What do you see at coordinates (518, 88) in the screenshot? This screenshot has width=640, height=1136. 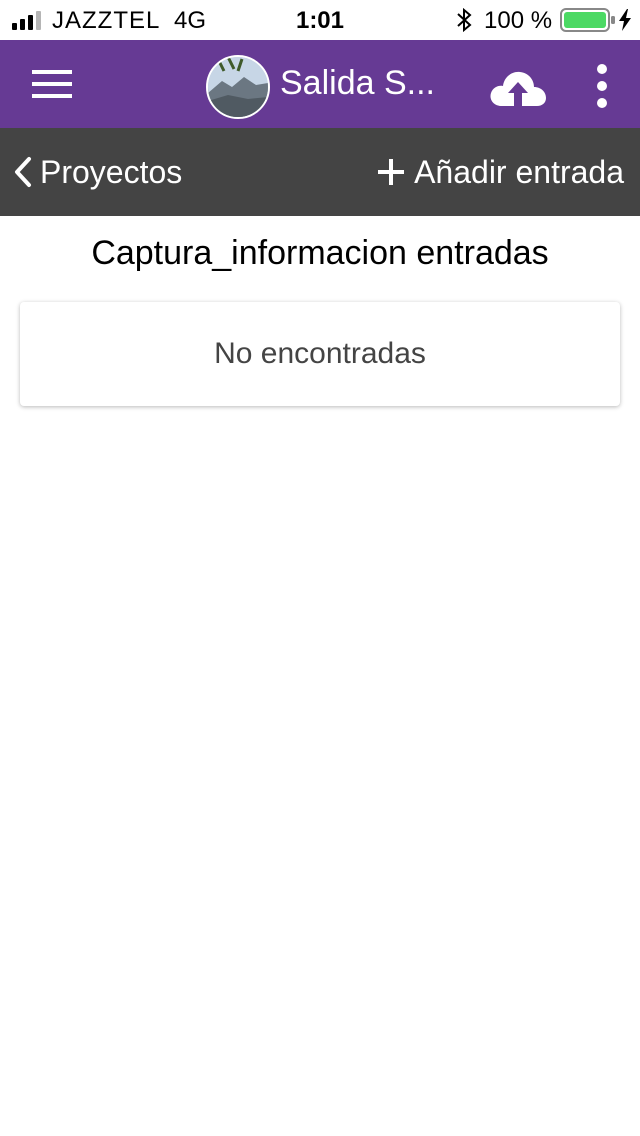 I see `cloud-upload-icon` at bounding box center [518, 88].